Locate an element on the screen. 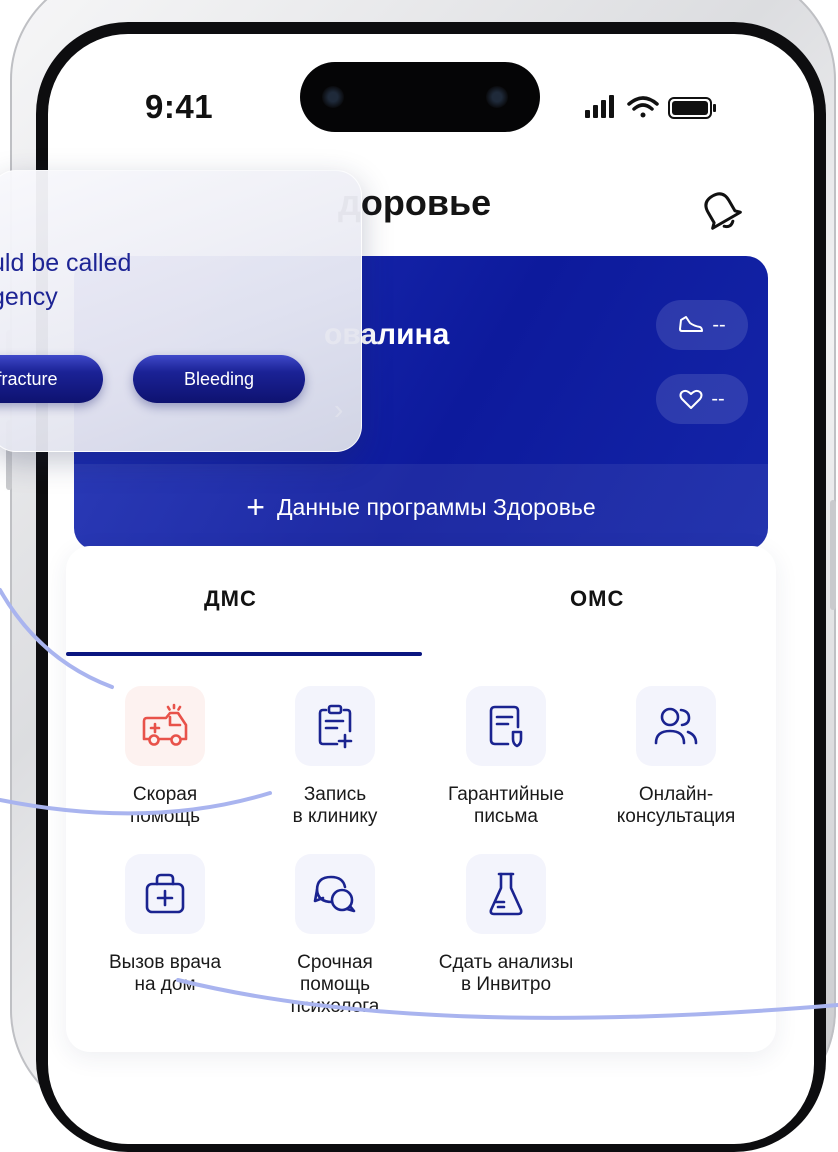 Image resolution: width=838 pixels, height=1152 pixels. steps-value: -- is located at coordinates (719, 324).